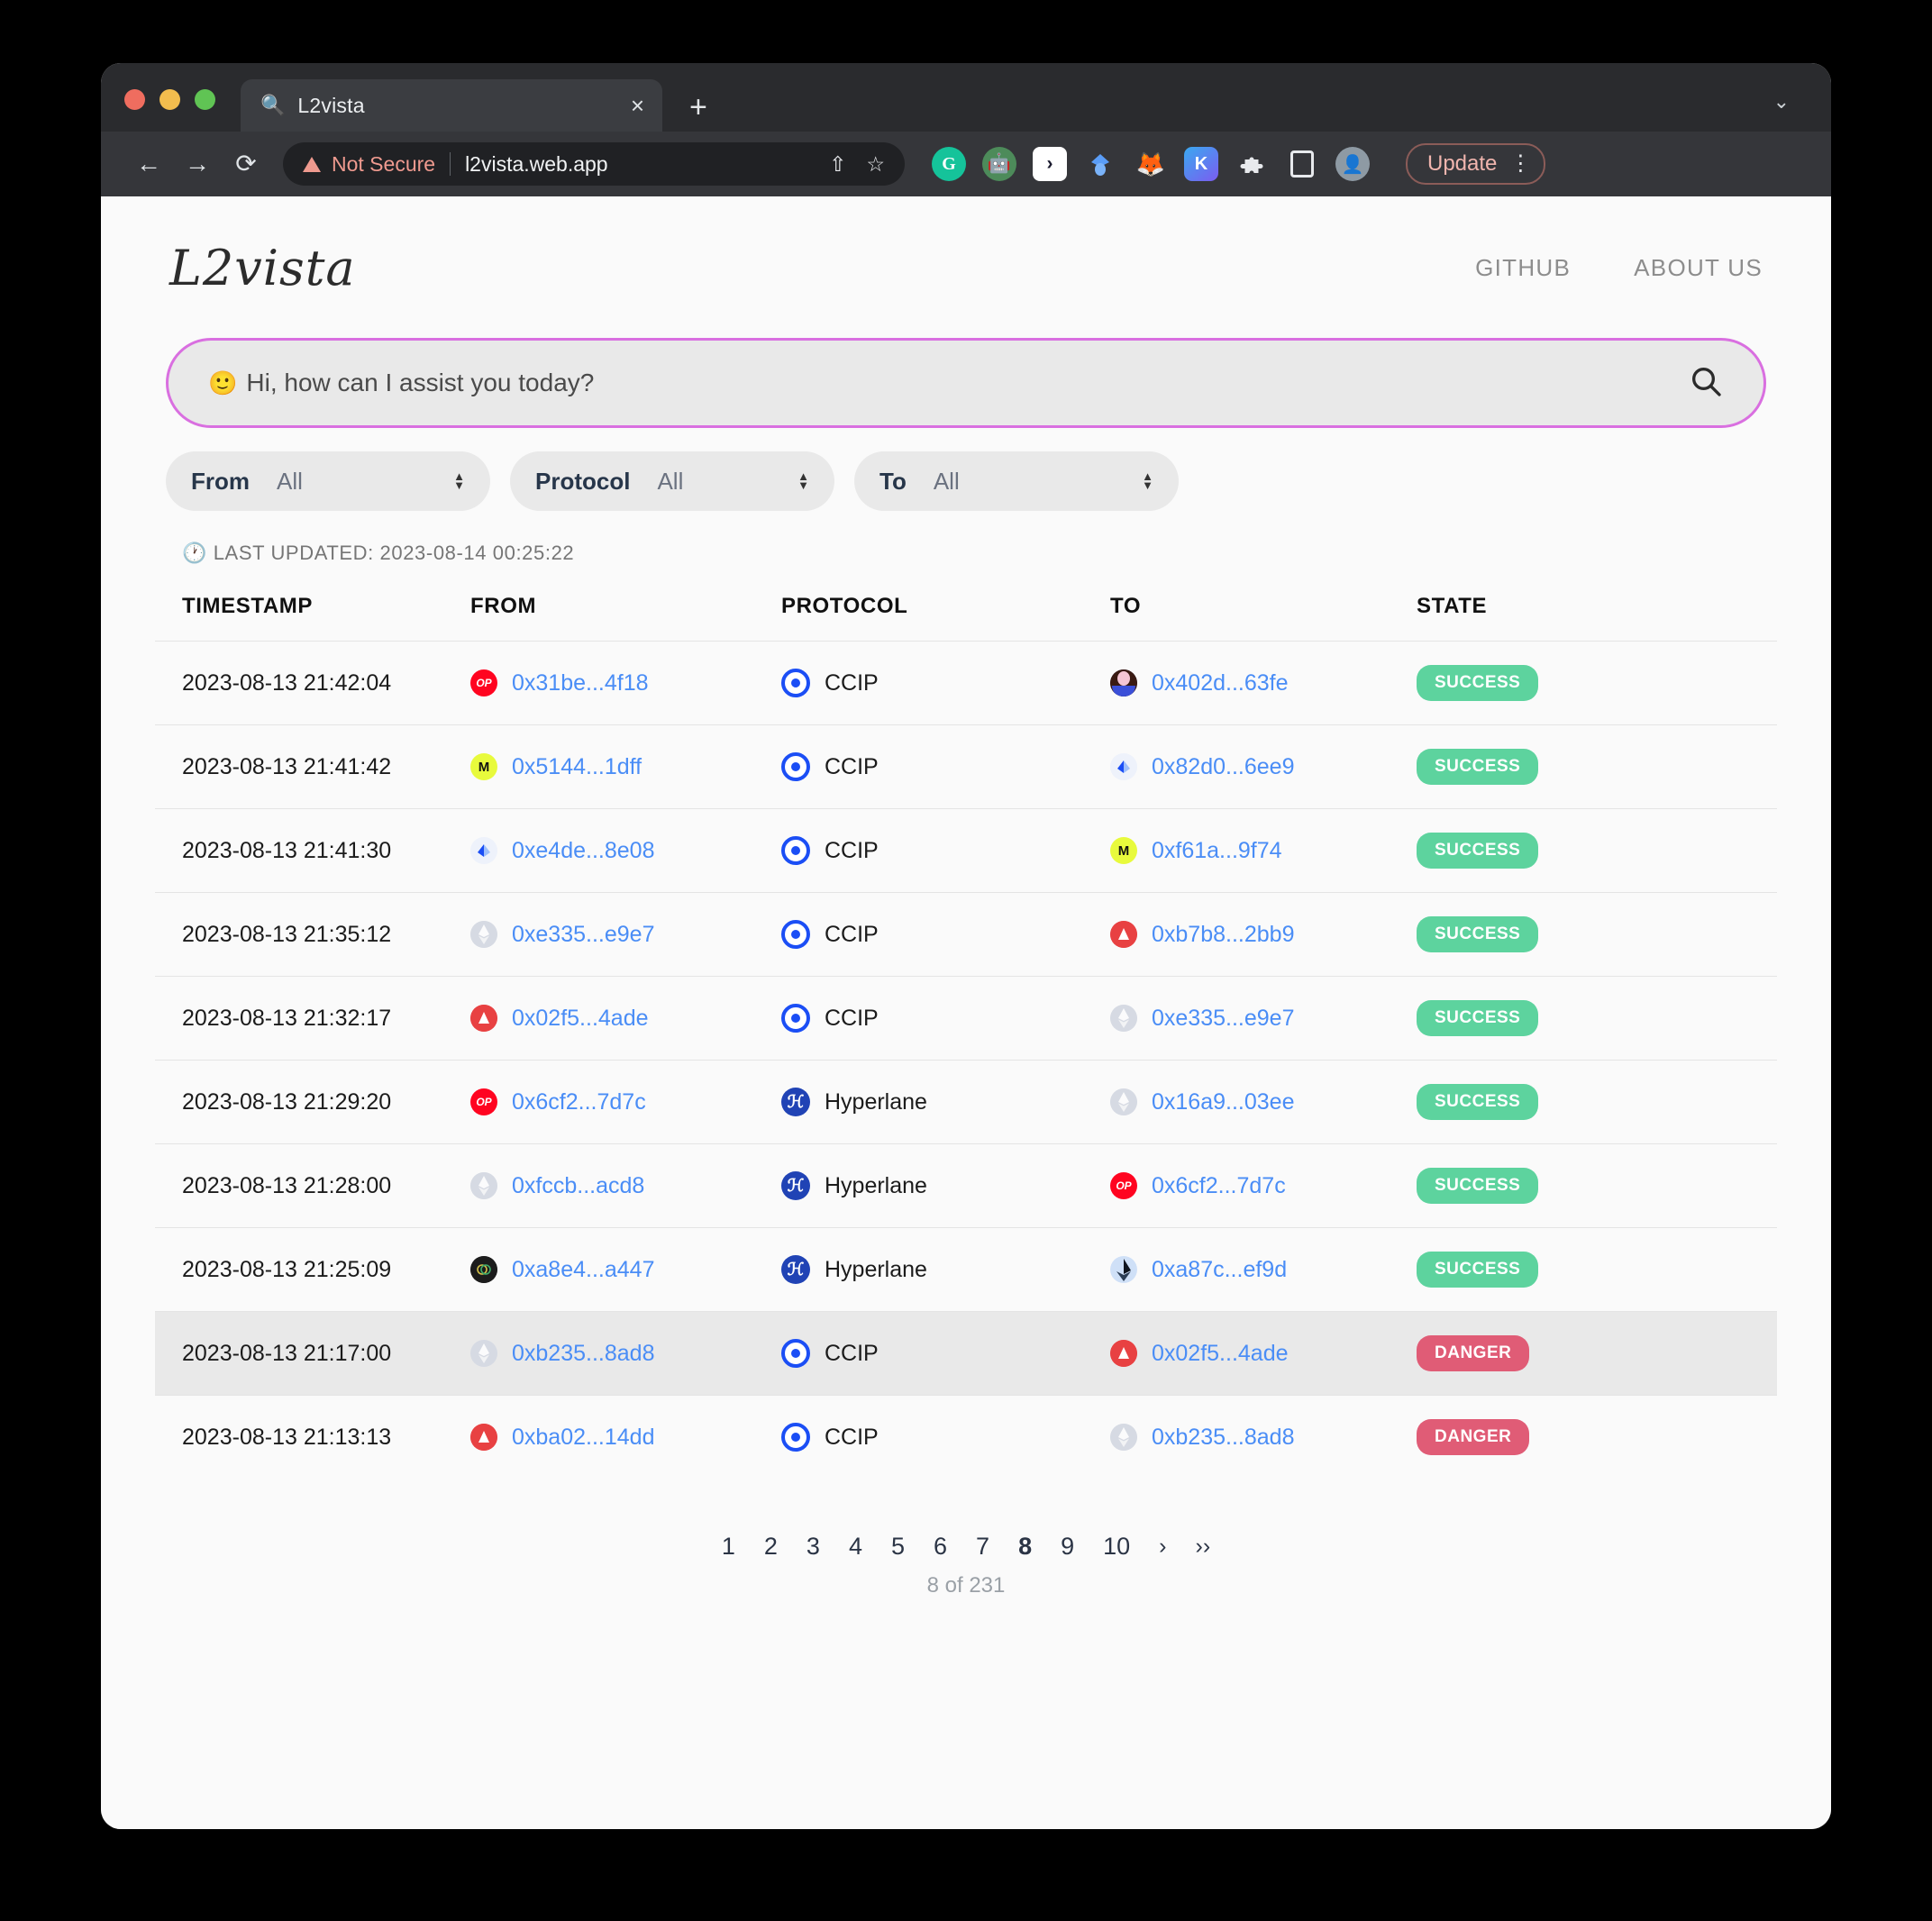 This screenshot has width=1932, height=1921. What do you see at coordinates (246, 164) in the screenshot?
I see `reload-button: ⟳` at bounding box center [246, 164].